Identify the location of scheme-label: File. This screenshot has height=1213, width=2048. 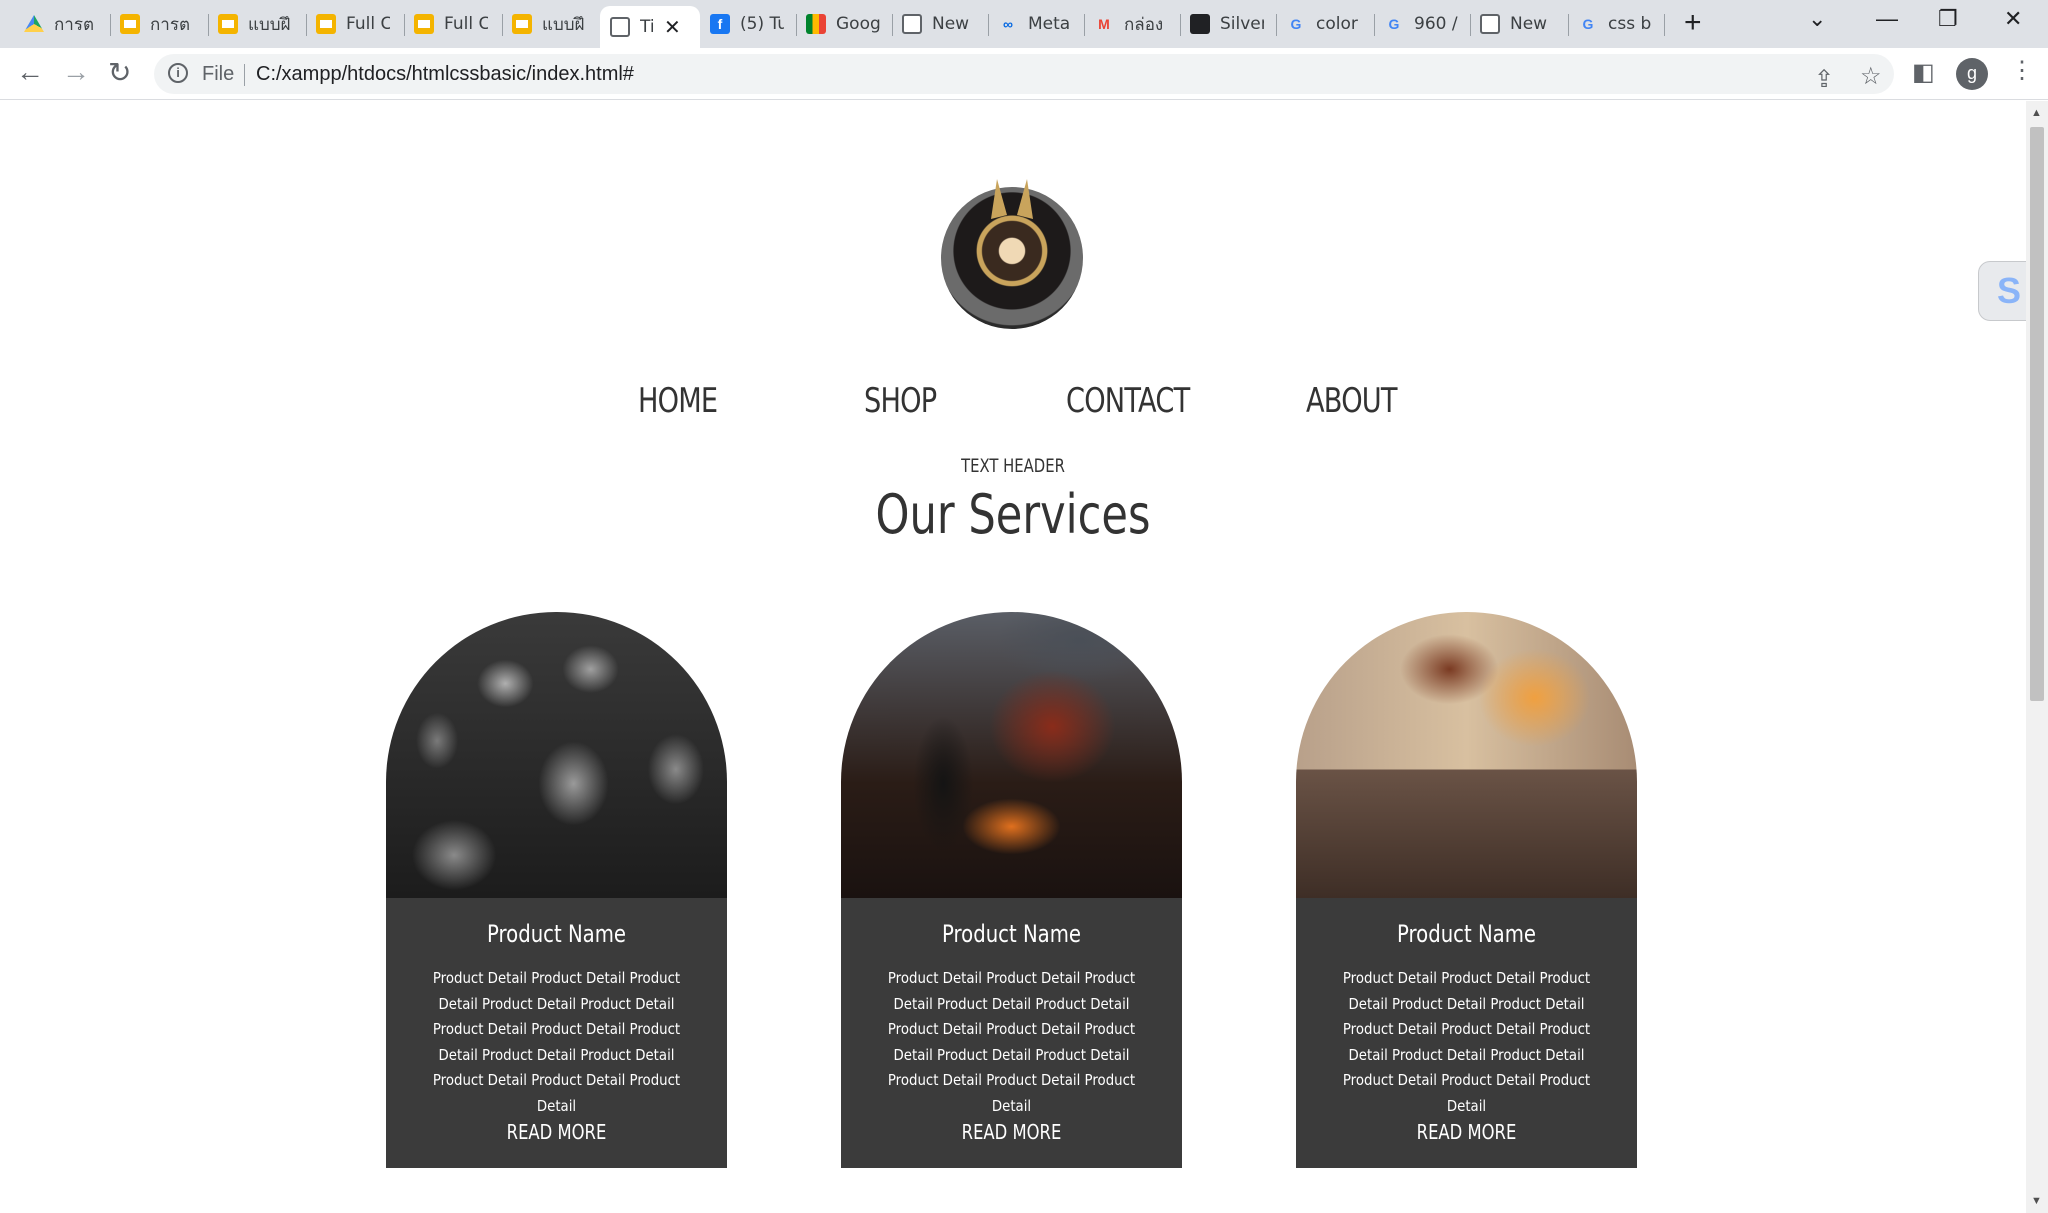
(218, 74).